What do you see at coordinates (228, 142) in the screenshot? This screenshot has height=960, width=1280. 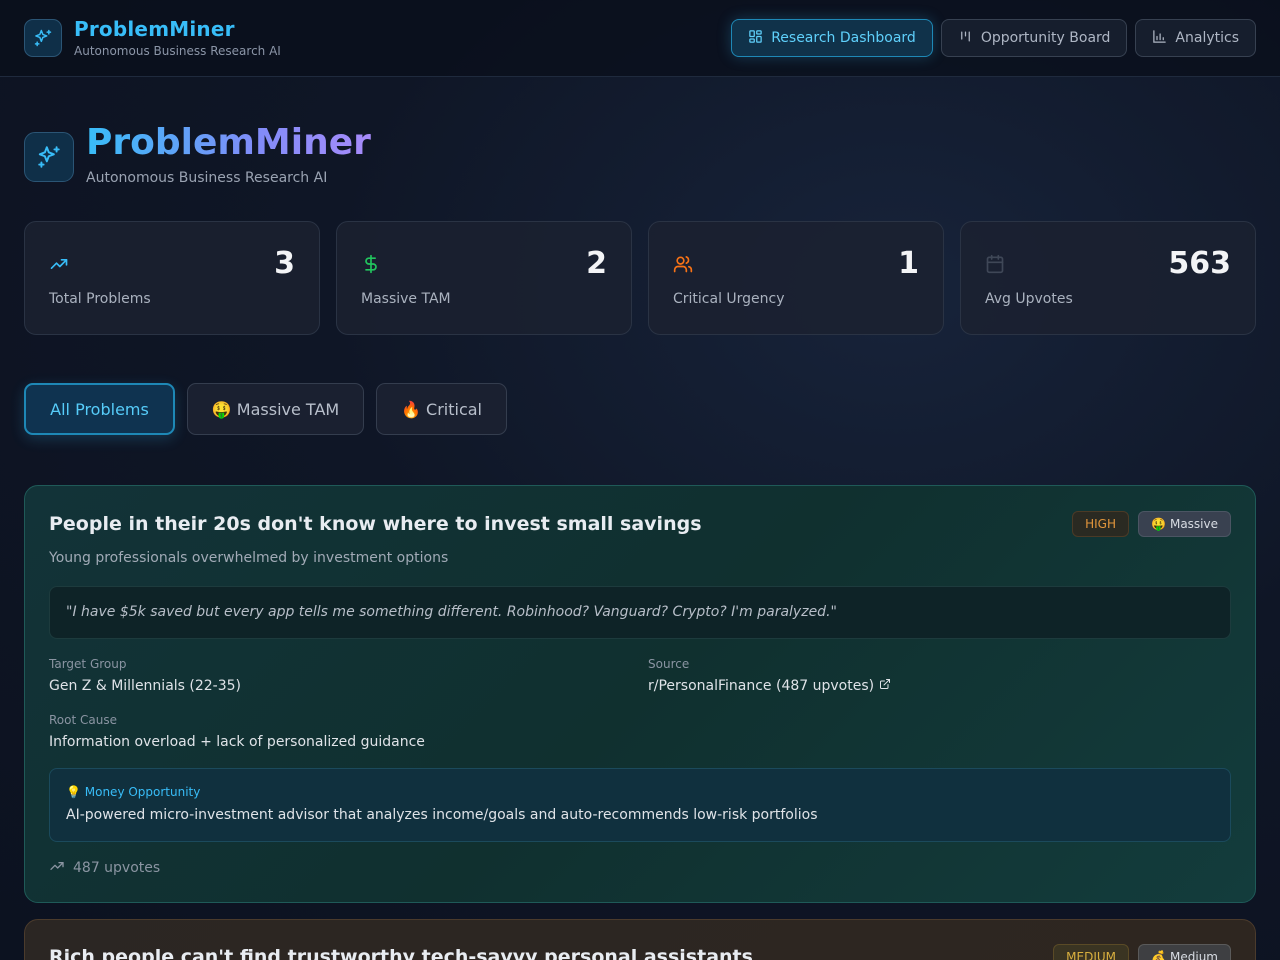 I see `page-title: ProblemMiner` at bounding box center [228, 142].